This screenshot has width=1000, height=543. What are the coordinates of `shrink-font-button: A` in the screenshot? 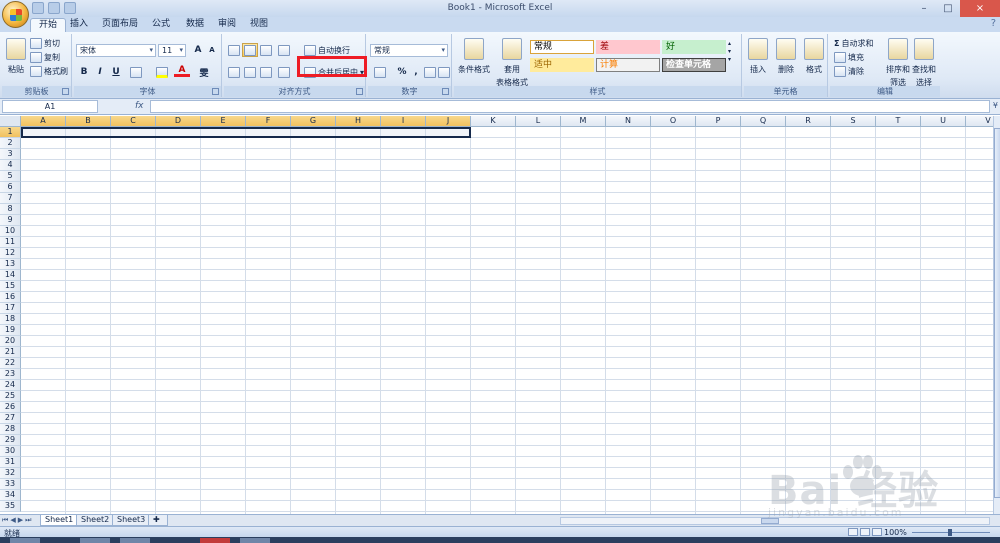 It's located at (212, 50).